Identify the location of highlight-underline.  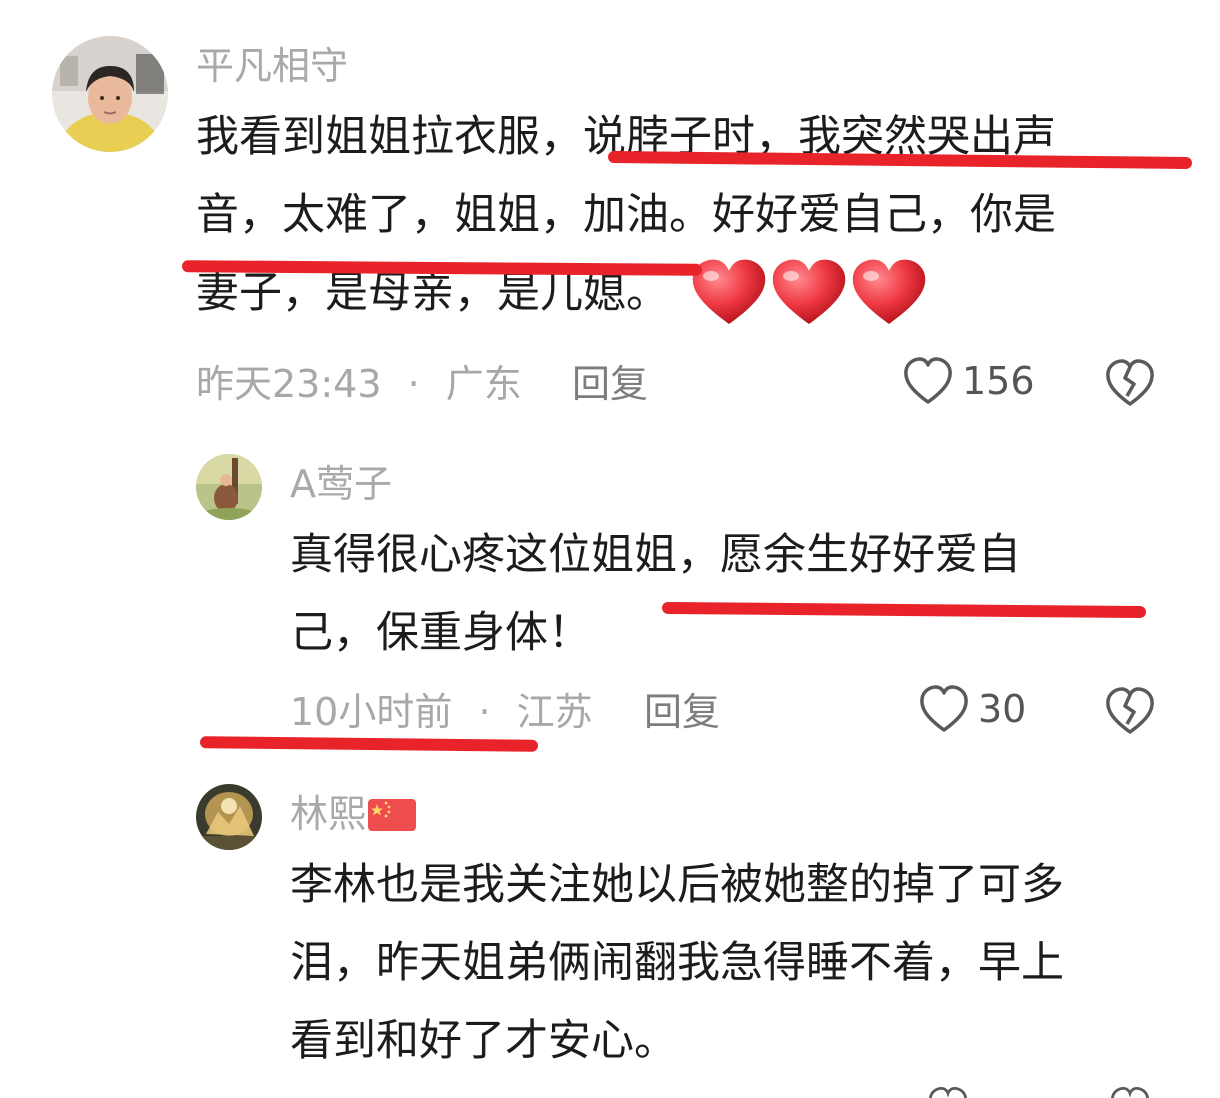
(369, 744).